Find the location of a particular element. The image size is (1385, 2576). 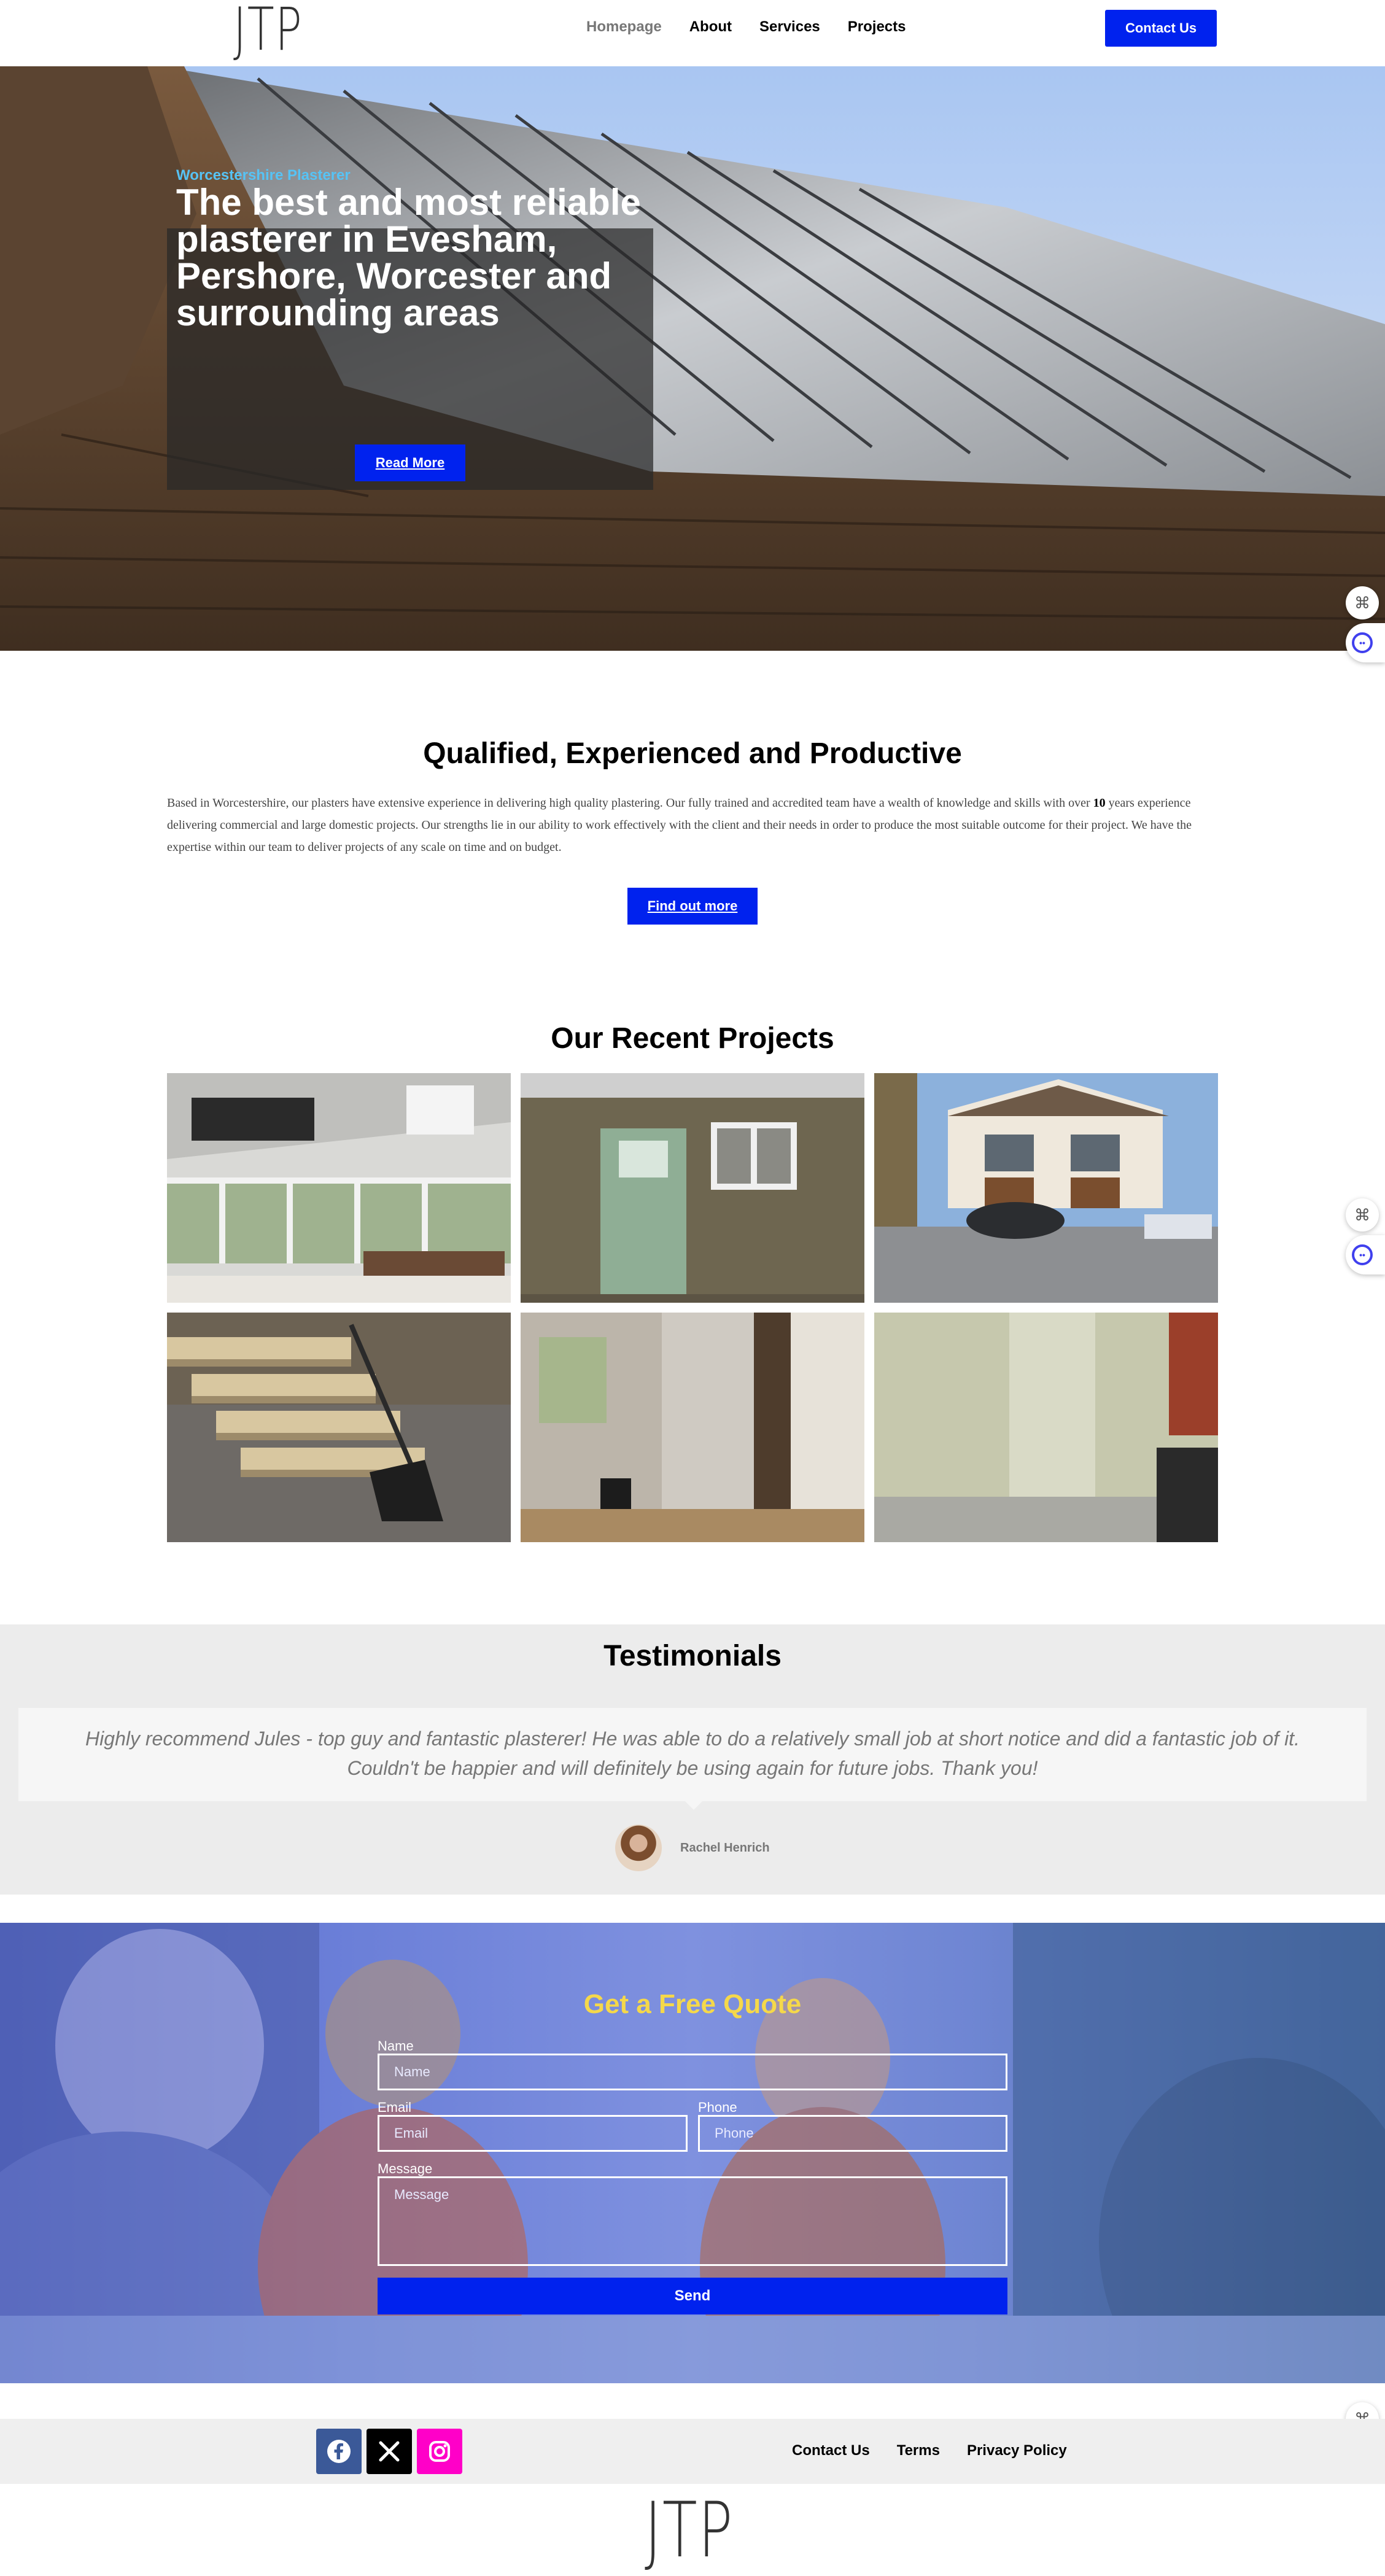

email-label: Email is located at coordinates (395, 2107).